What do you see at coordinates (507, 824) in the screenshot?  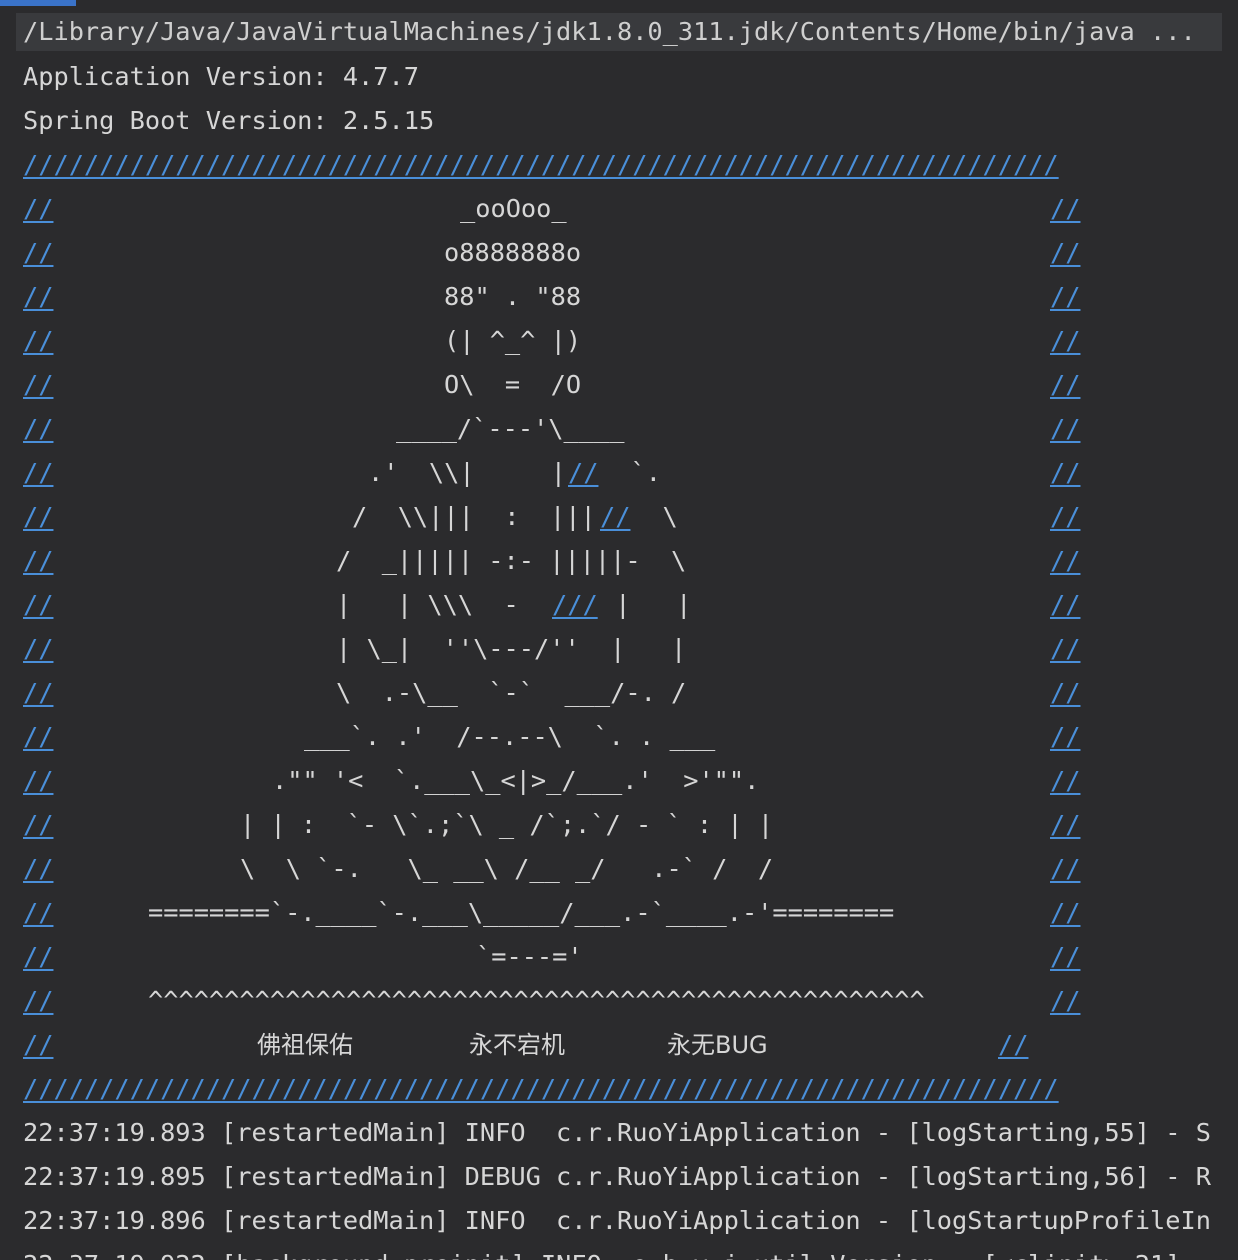 I see `banner-art-text: | | : `- \`.;`\ _ /`;.`/ - ` : | |` at bounding box center [507, 824].